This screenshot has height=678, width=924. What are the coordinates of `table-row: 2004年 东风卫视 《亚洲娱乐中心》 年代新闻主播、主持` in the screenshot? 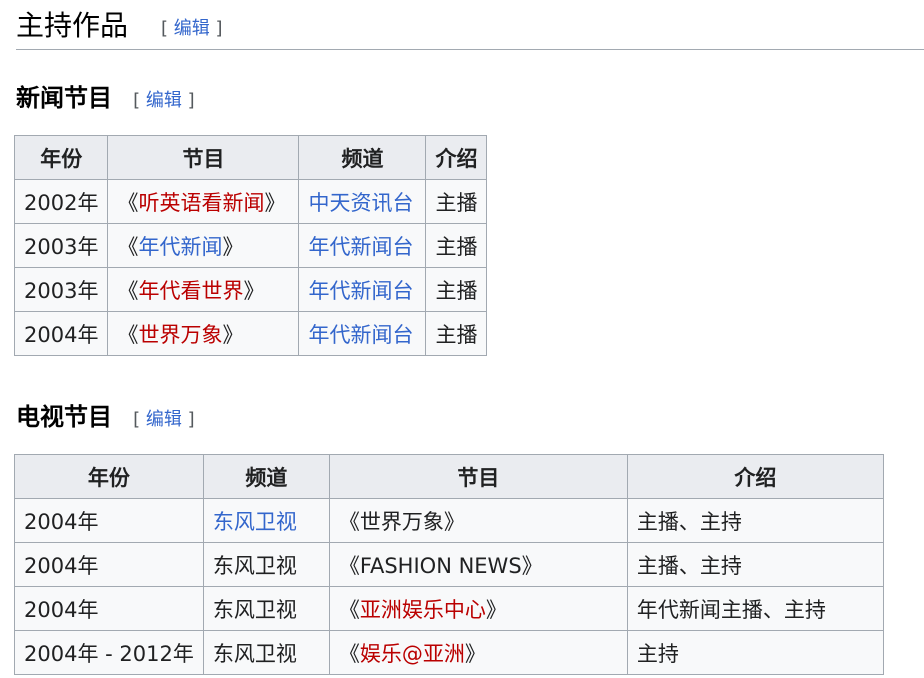 It's located at (449, 608).